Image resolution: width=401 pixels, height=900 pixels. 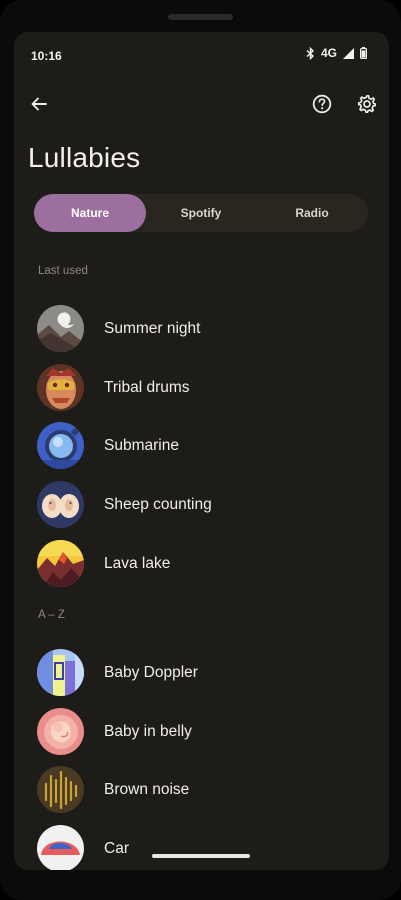 What do you see at coordinates (116, 848) in the screenshot?
I see `list-item-label: Car` at bounding box center [116, 848].